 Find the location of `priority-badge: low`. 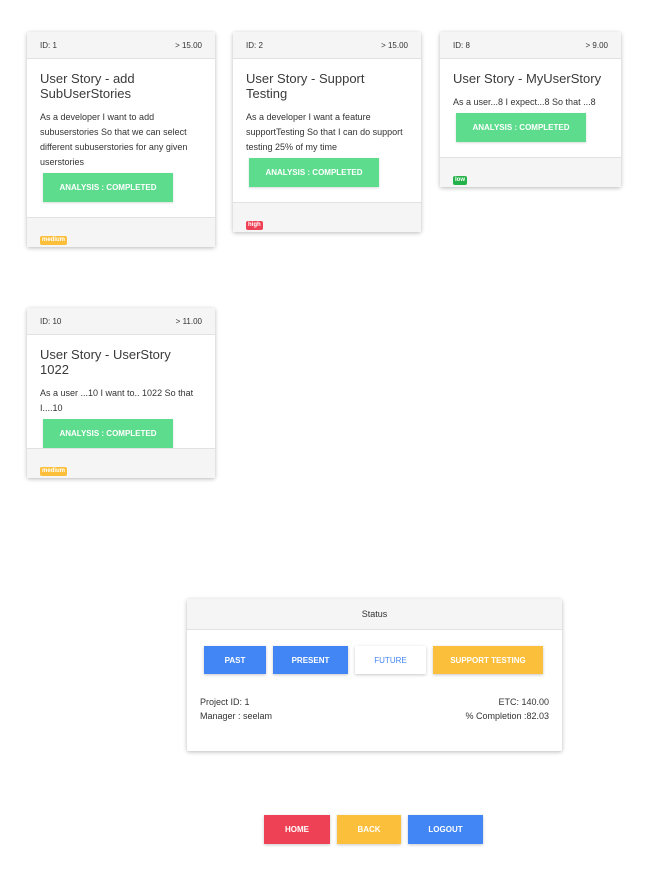

priority-badge: low is located at coordinates (460, 180).